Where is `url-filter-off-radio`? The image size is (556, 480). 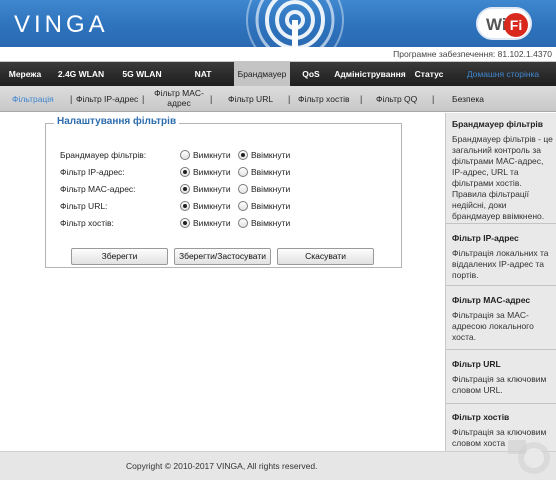
url-filter-off-radio is located at coordinates (185, 206).